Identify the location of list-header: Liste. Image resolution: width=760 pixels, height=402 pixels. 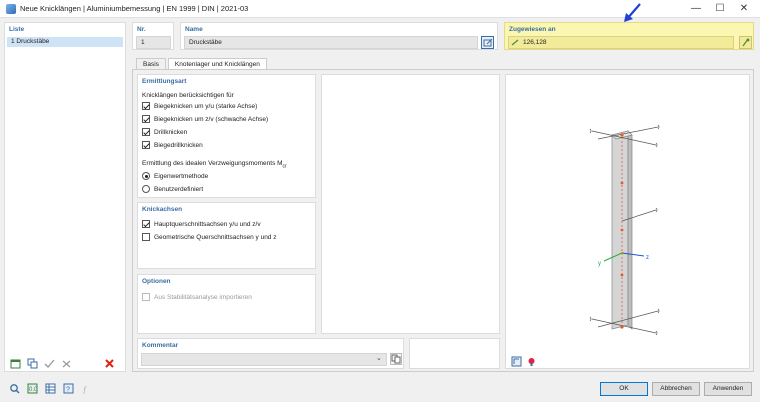
(17, 29).